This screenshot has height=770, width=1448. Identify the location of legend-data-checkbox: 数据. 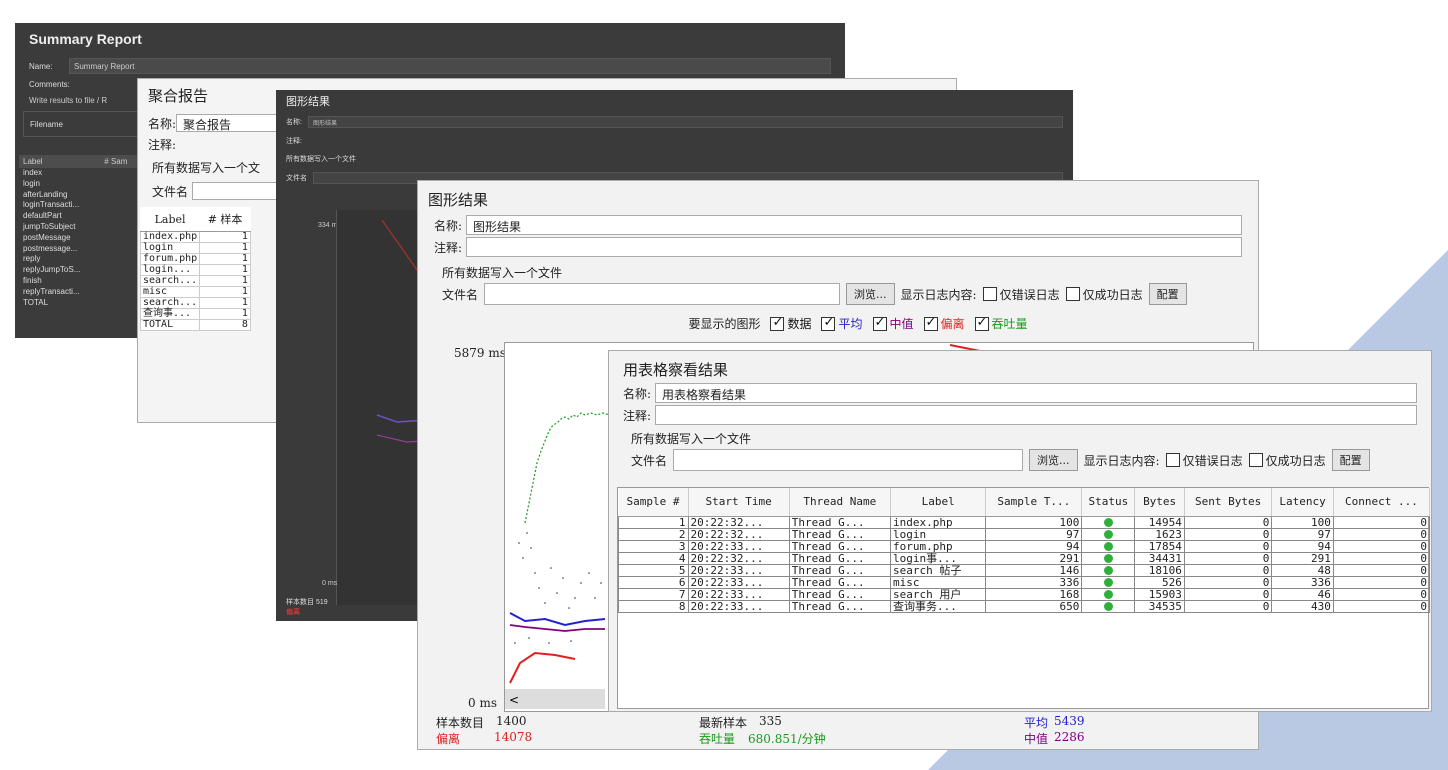
(790, 323).